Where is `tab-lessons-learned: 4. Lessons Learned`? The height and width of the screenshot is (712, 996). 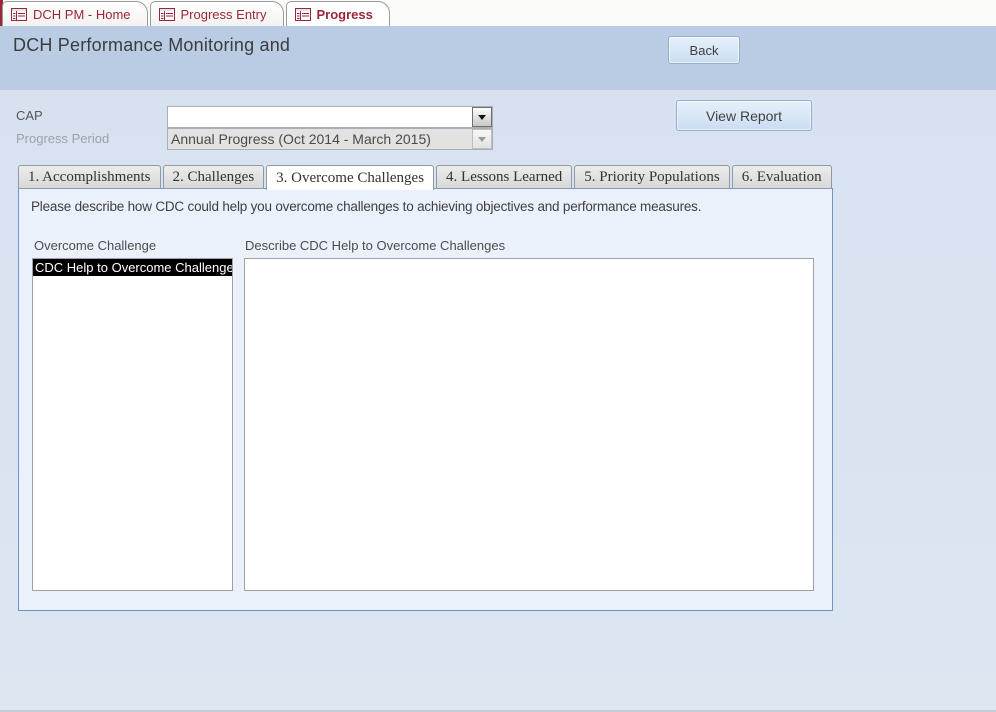
tab-lessons-learned: 4. Lessons Learned is located at coordinates (504, 177).